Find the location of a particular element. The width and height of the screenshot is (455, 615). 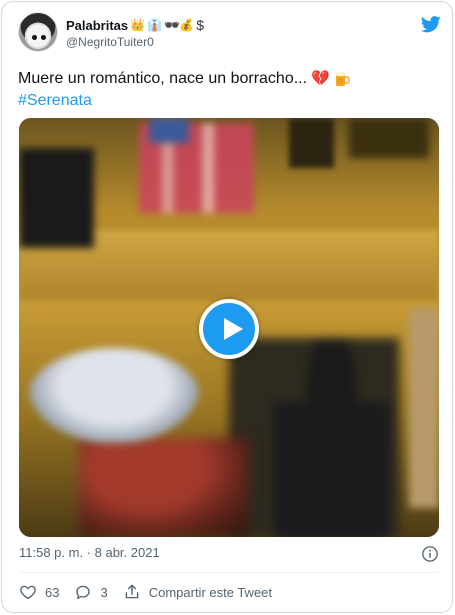

like-button: 63 is located at coordinates (39, 592).